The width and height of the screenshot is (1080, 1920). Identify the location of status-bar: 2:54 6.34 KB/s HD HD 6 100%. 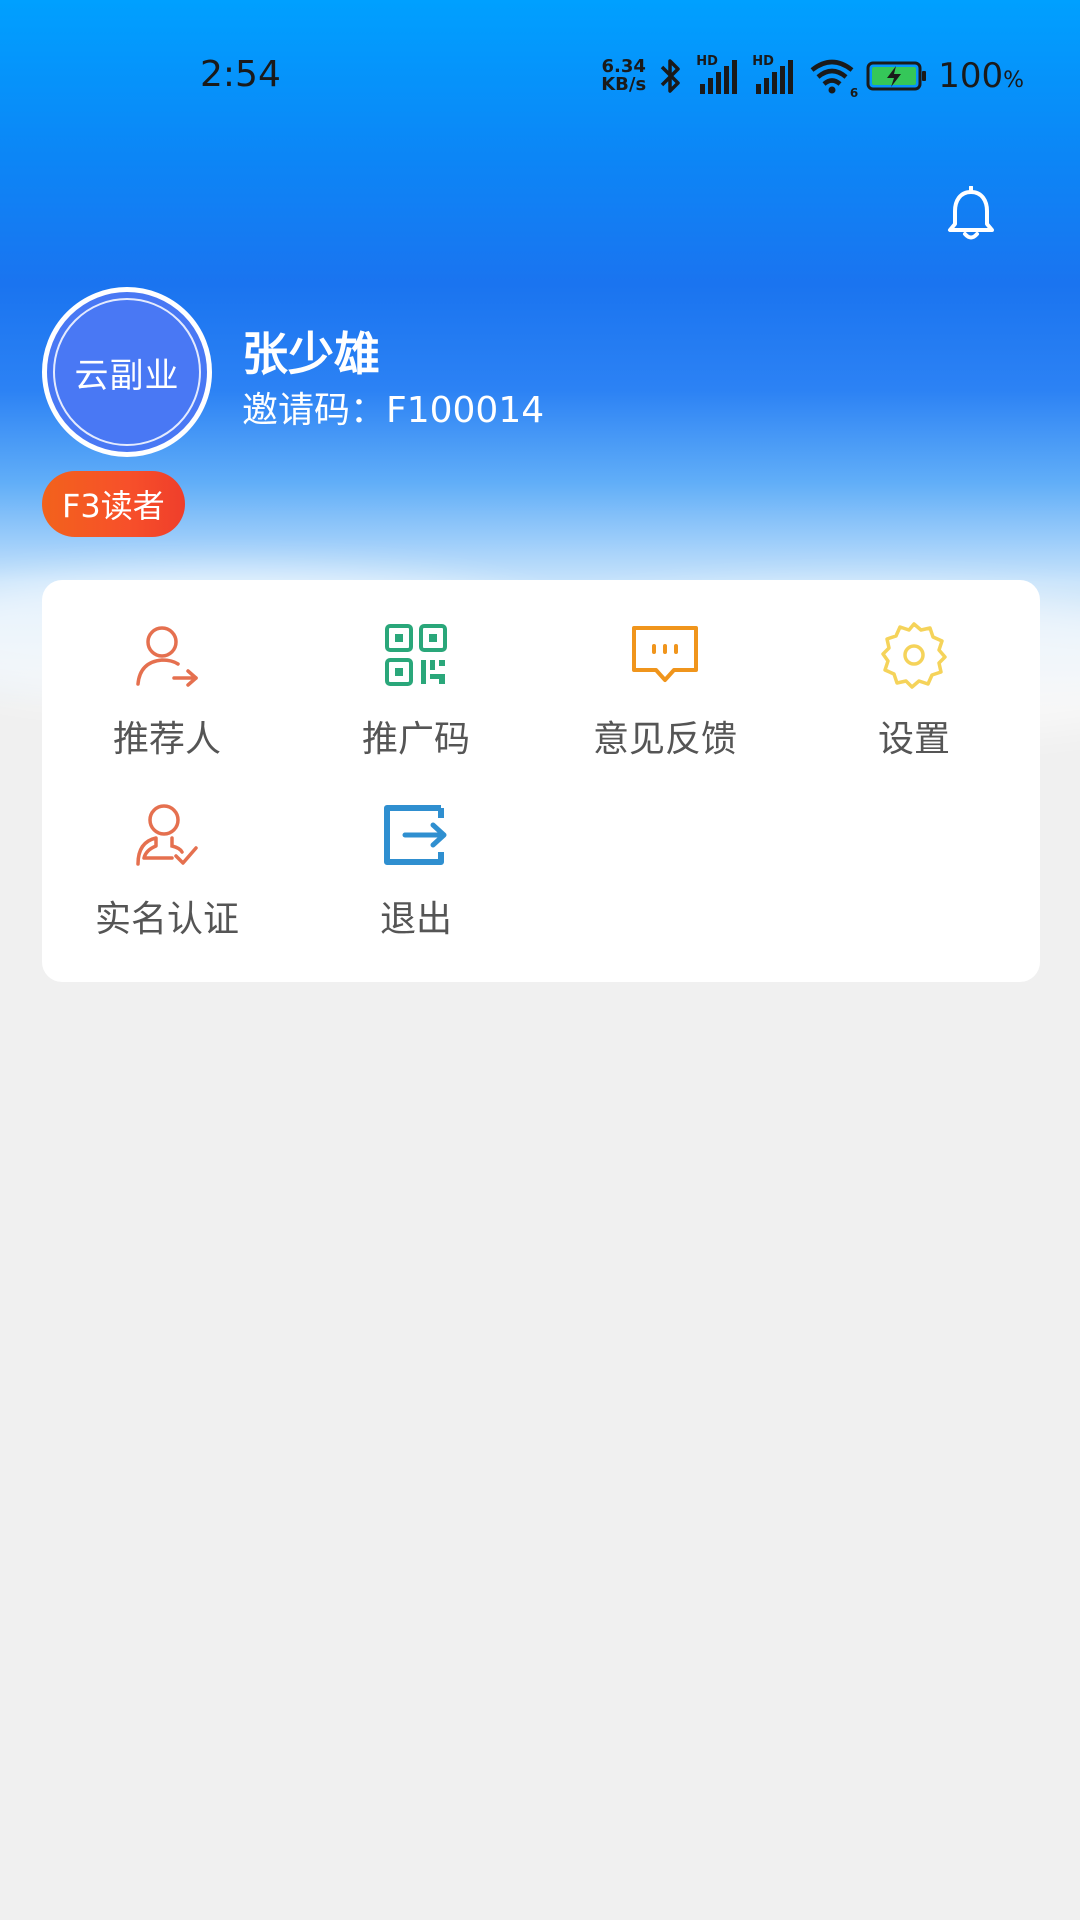
(540, 75).